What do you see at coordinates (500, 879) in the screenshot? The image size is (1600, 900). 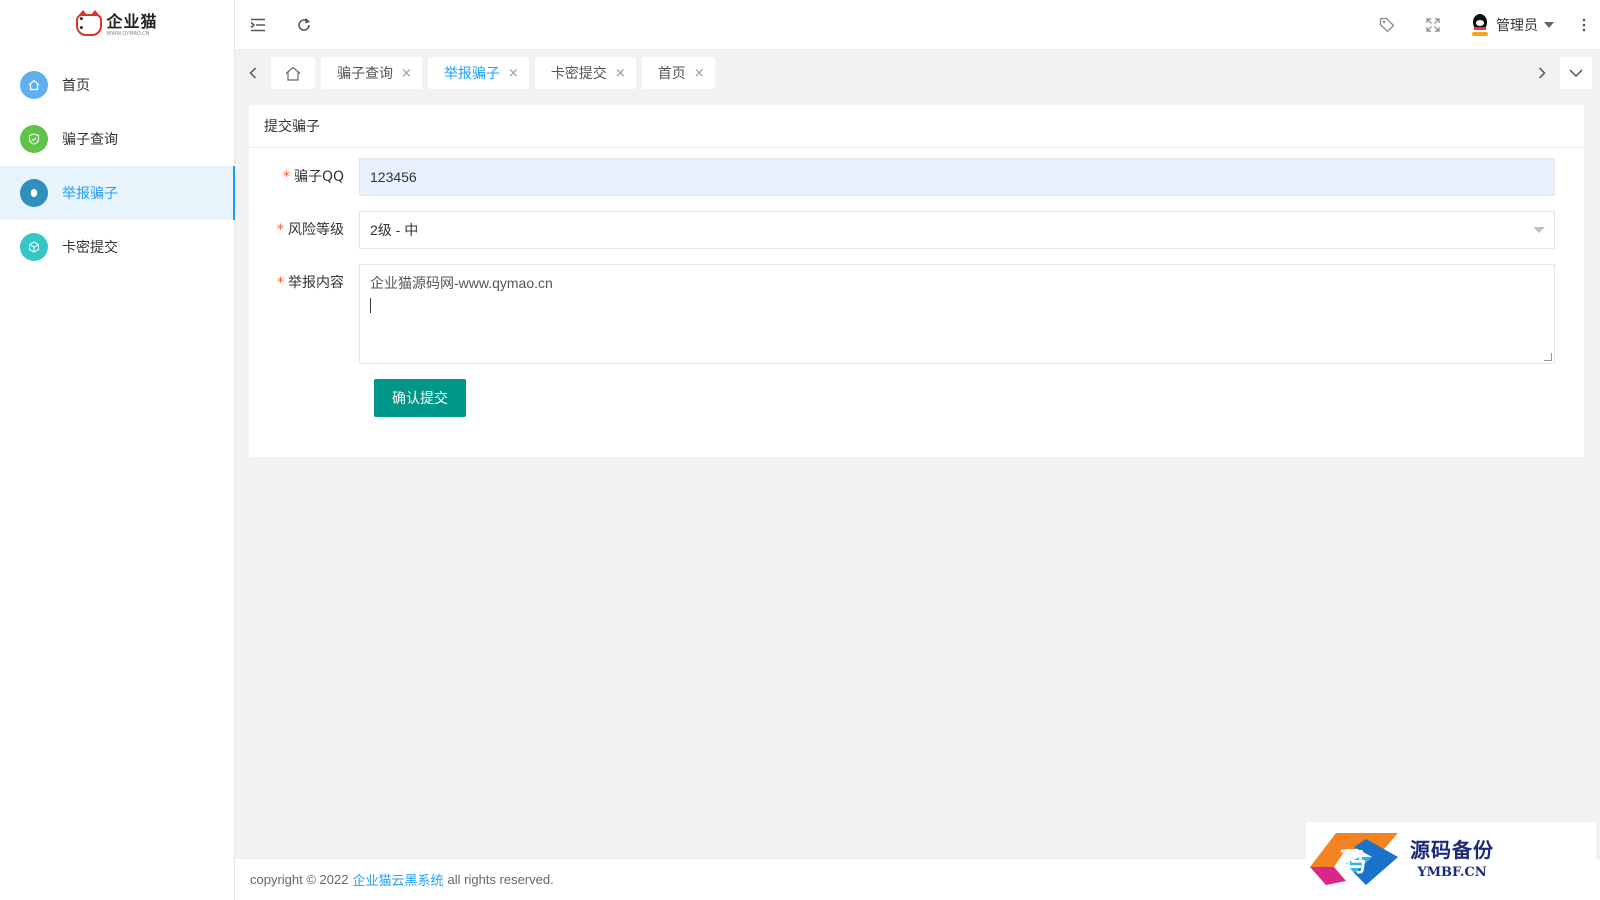 I see `footer-suffix: all rights reserved.` at bounding box center [500, 879].